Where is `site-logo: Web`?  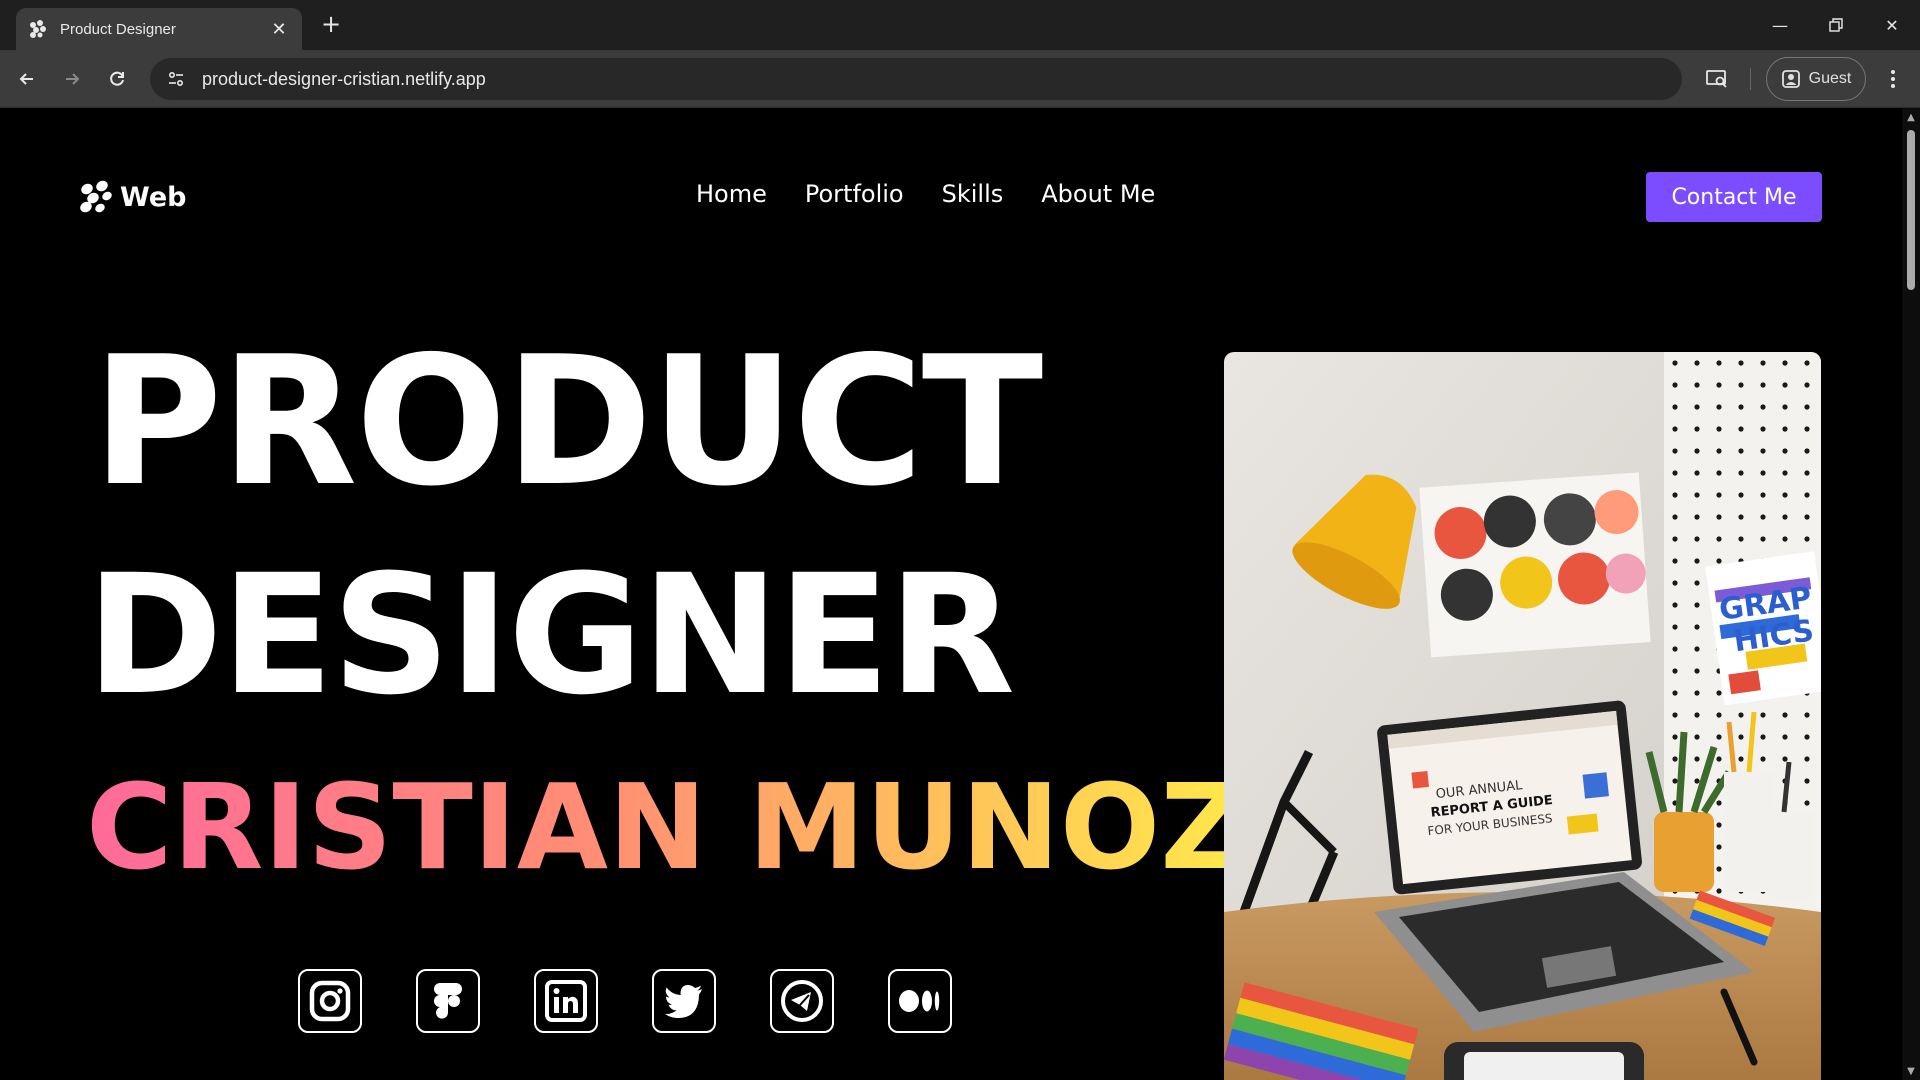
site-logo: Web is located at coordinates (132, 197).